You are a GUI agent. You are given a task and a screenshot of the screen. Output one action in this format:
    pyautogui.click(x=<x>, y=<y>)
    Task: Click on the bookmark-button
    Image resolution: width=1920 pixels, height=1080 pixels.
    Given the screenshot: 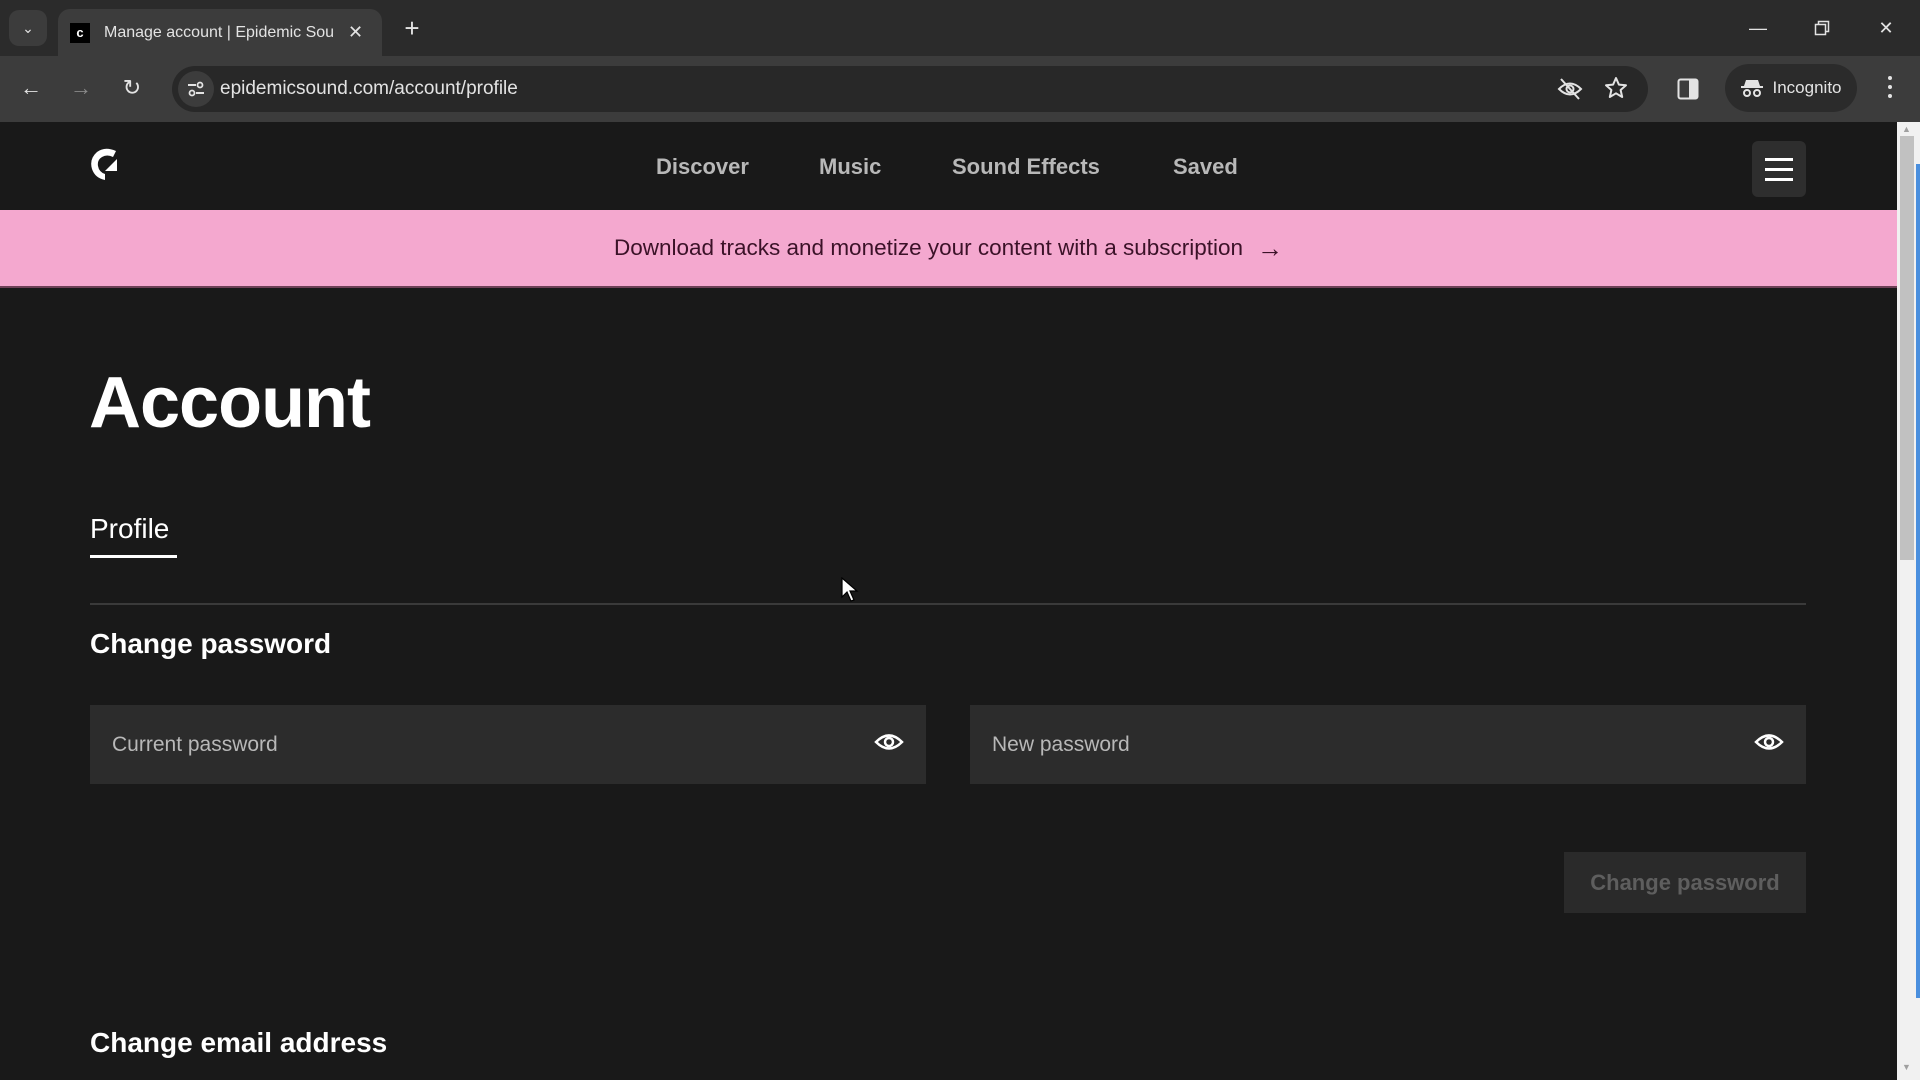 What is the action you would take?
    pyautogui.click(x=1616, y=90)
    